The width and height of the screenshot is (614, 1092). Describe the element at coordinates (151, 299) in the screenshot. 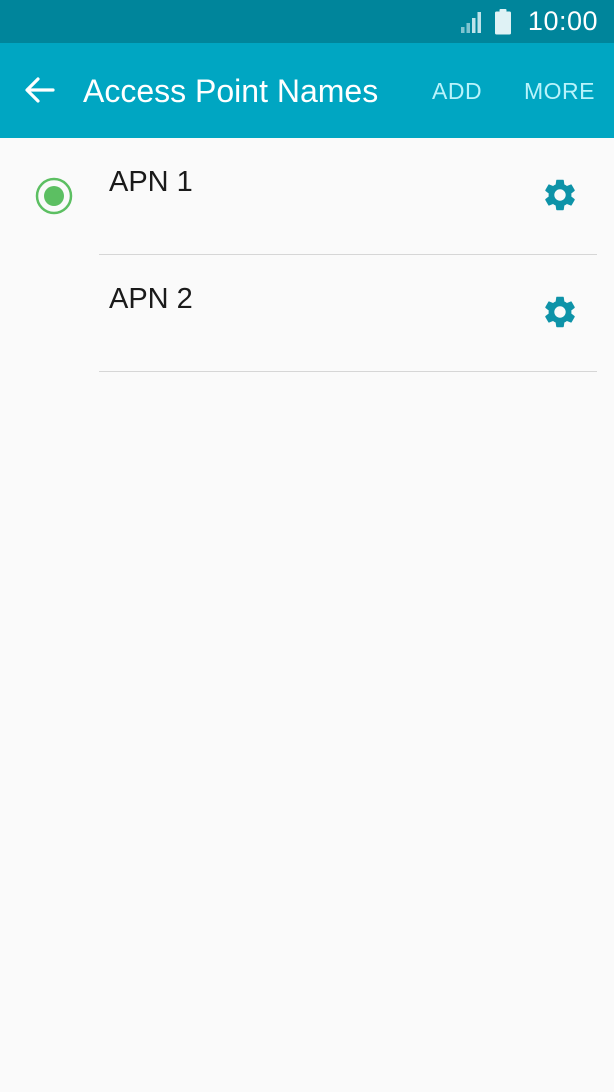

I see `apn-name: APN 2` at that location.